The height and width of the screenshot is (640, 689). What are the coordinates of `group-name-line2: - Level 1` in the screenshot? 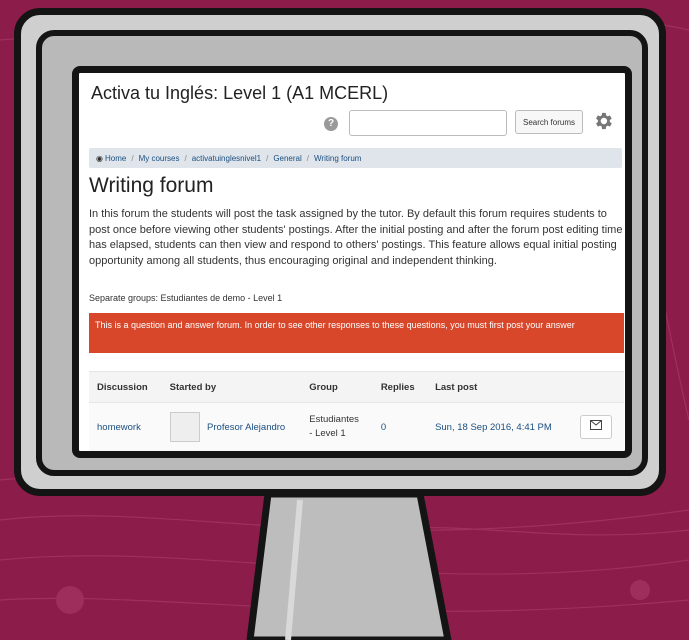 It's located at (327, 433).